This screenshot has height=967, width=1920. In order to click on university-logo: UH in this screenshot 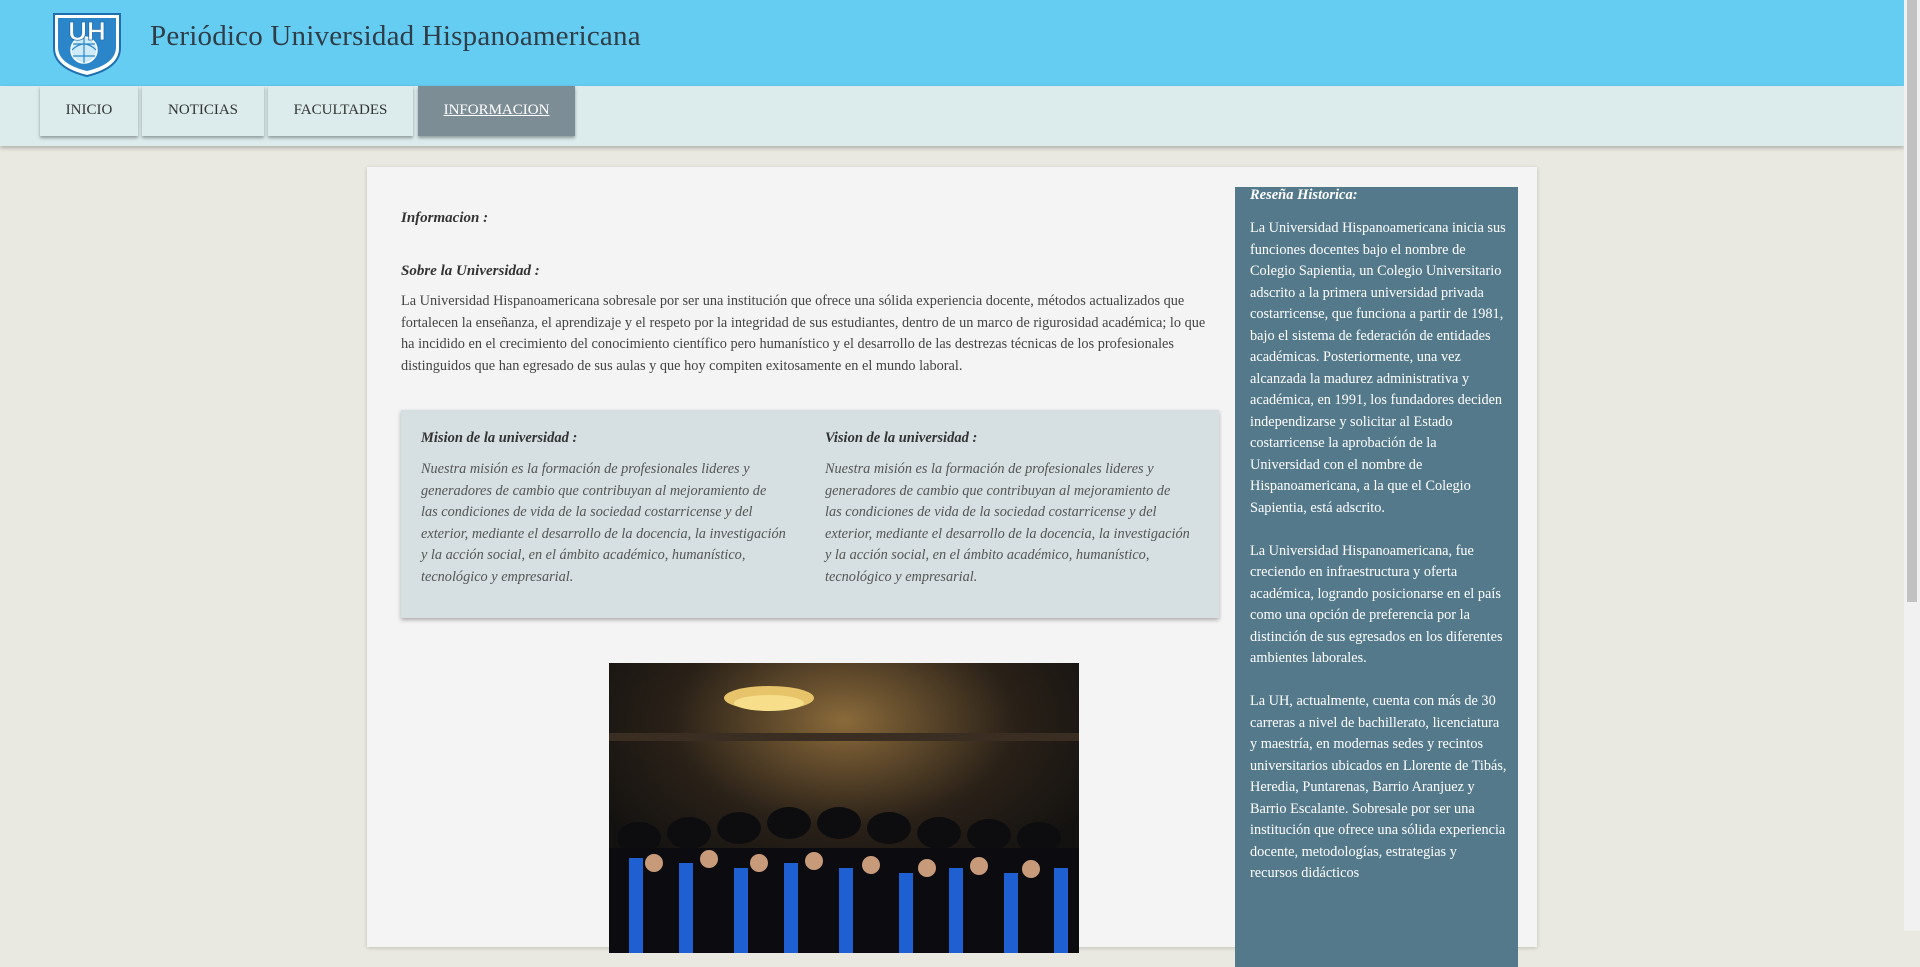, I will do `click(87, 43)`.